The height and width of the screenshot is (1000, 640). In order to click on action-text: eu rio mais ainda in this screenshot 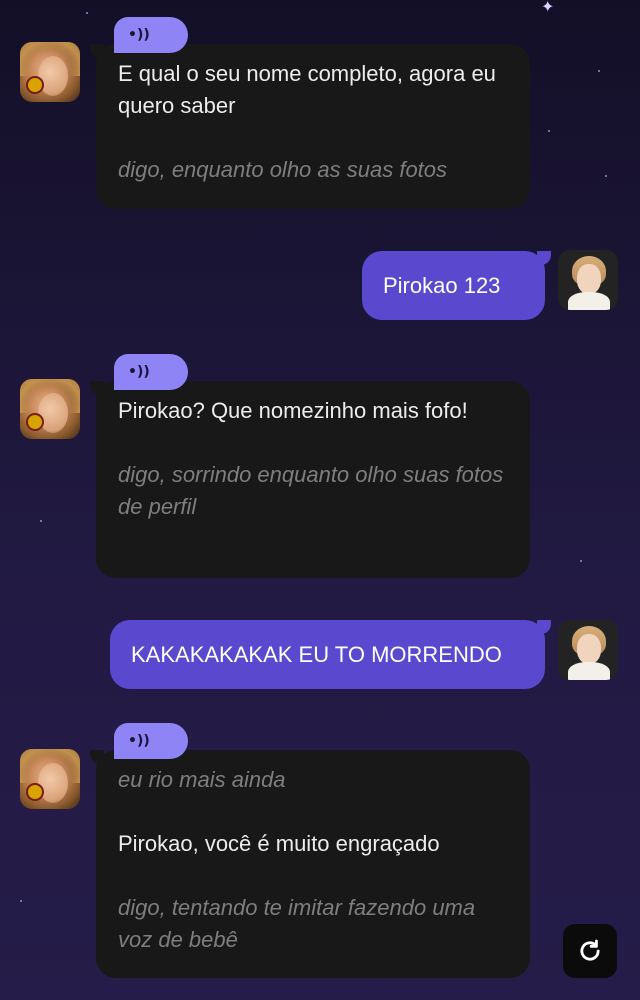, I will do `click(202, 779)`.